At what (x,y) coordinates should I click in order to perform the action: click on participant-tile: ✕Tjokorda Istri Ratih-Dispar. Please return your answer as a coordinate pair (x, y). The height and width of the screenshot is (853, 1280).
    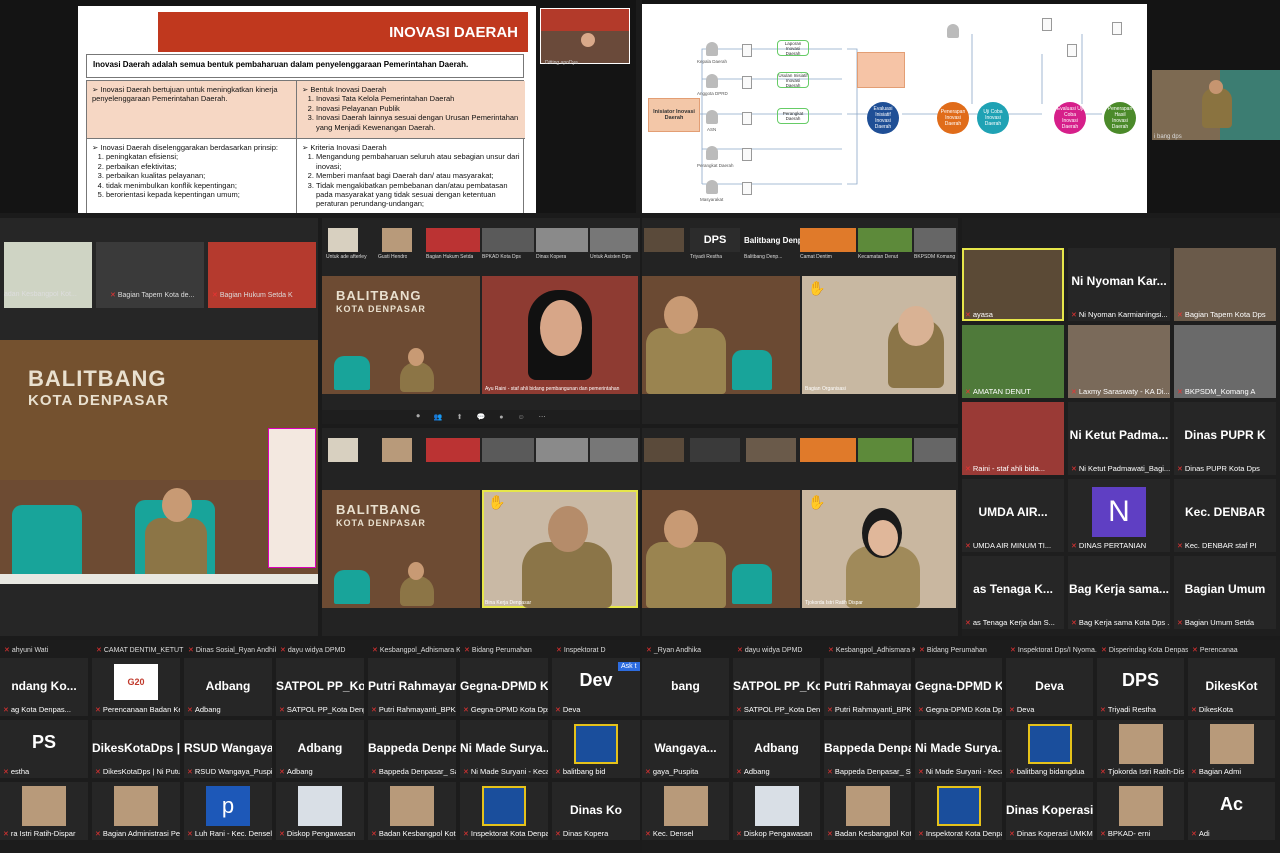
    Looking at the image, I should click on (1140, 749).